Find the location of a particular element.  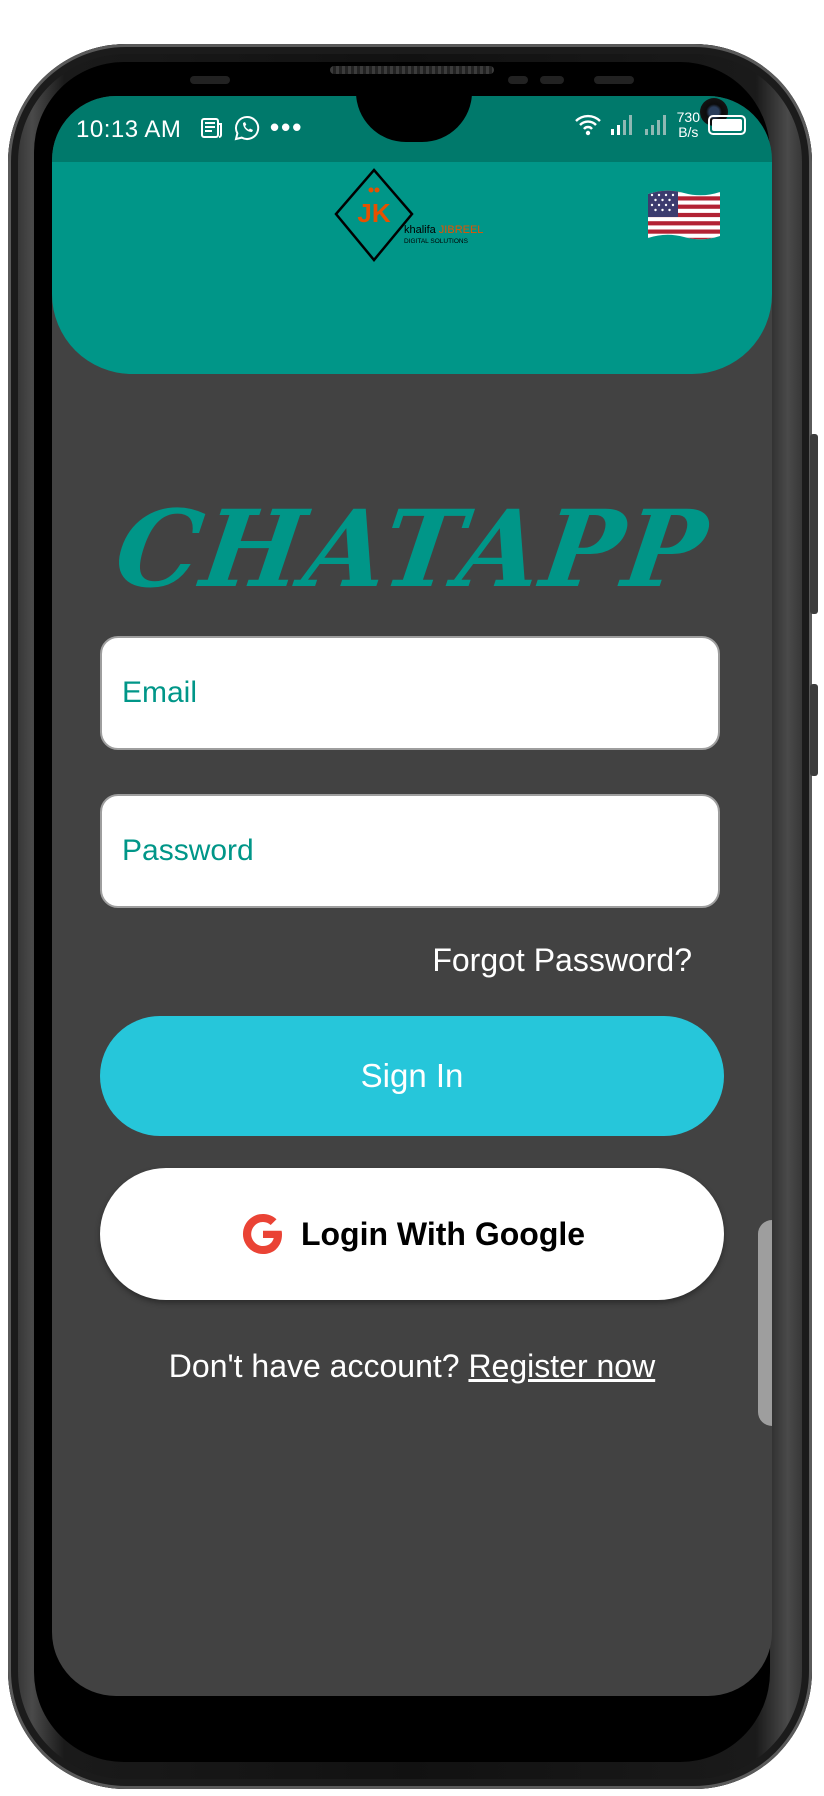

wifi-icon is located at coordinates (587, 125).